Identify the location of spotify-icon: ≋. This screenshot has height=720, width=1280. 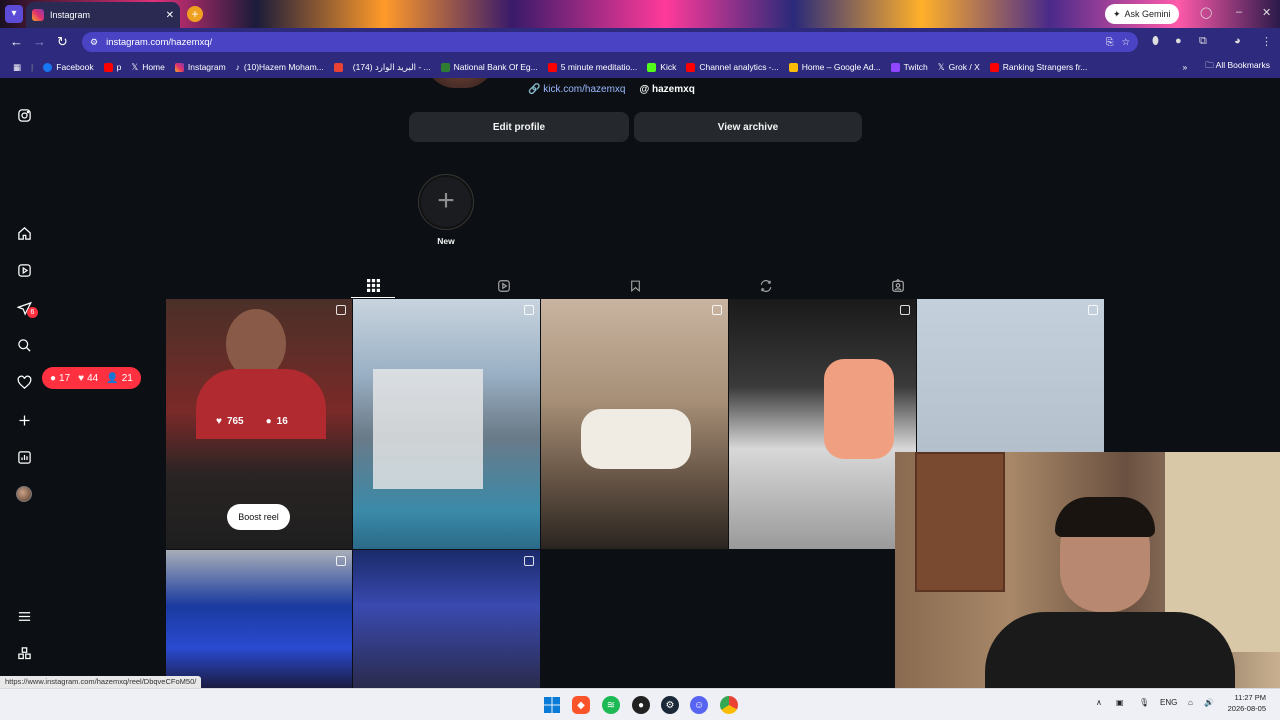
(611, 705).